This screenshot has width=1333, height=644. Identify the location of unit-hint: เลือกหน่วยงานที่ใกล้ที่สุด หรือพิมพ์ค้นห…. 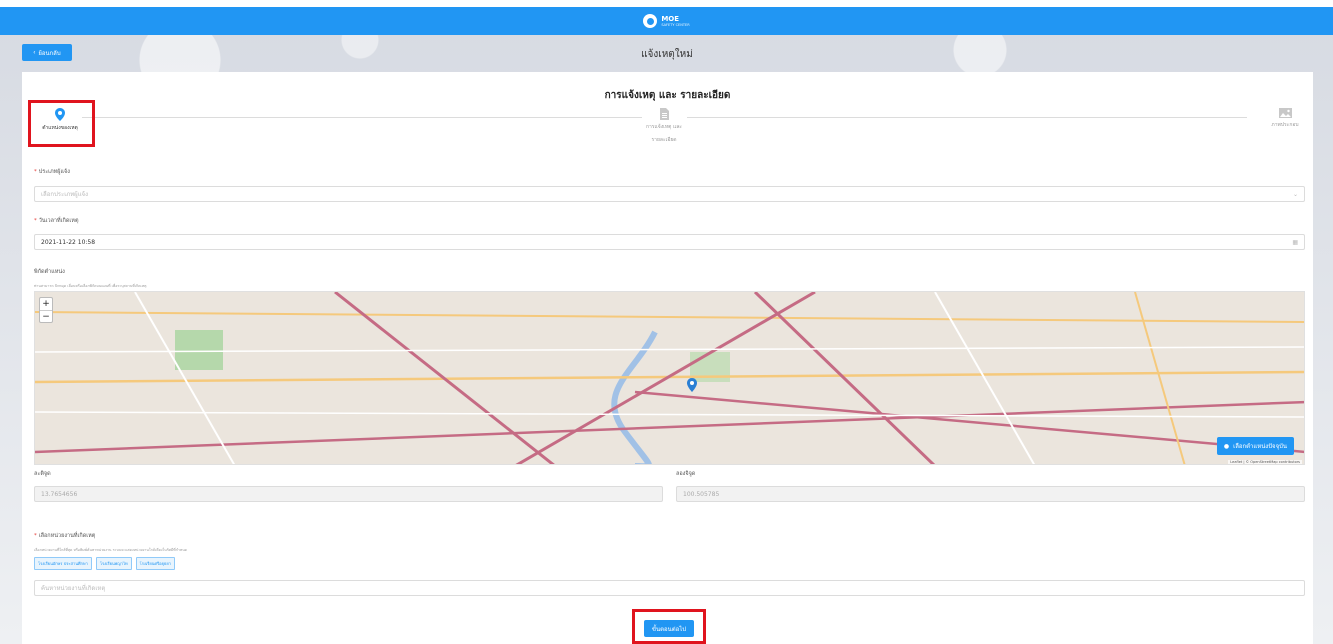
(110, 550).